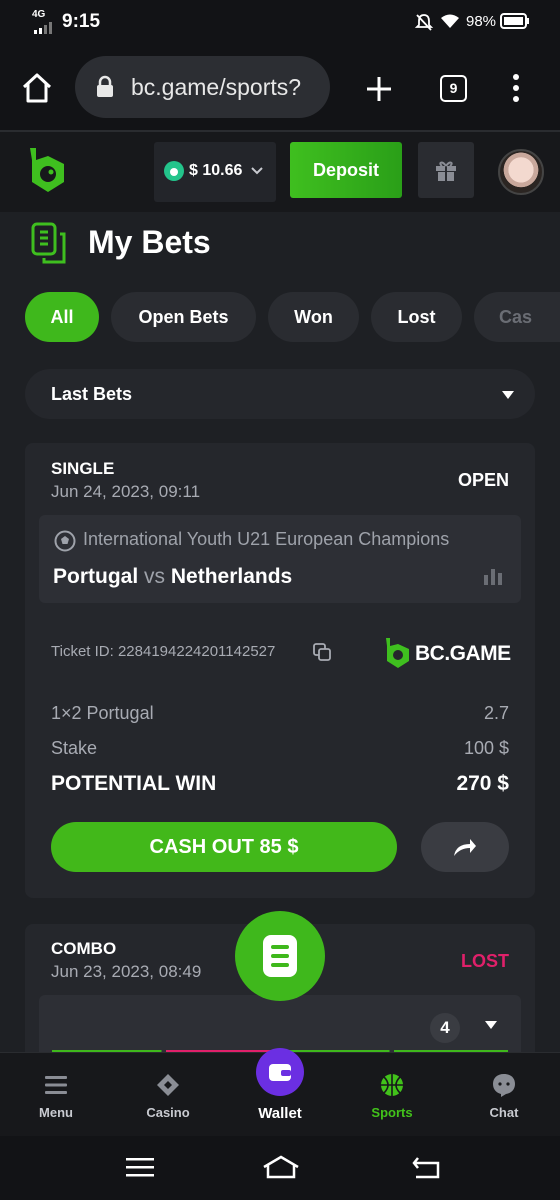 This screenshot has width=560, height=1200. I want to click on system-home-icon, so click(281, 1167).